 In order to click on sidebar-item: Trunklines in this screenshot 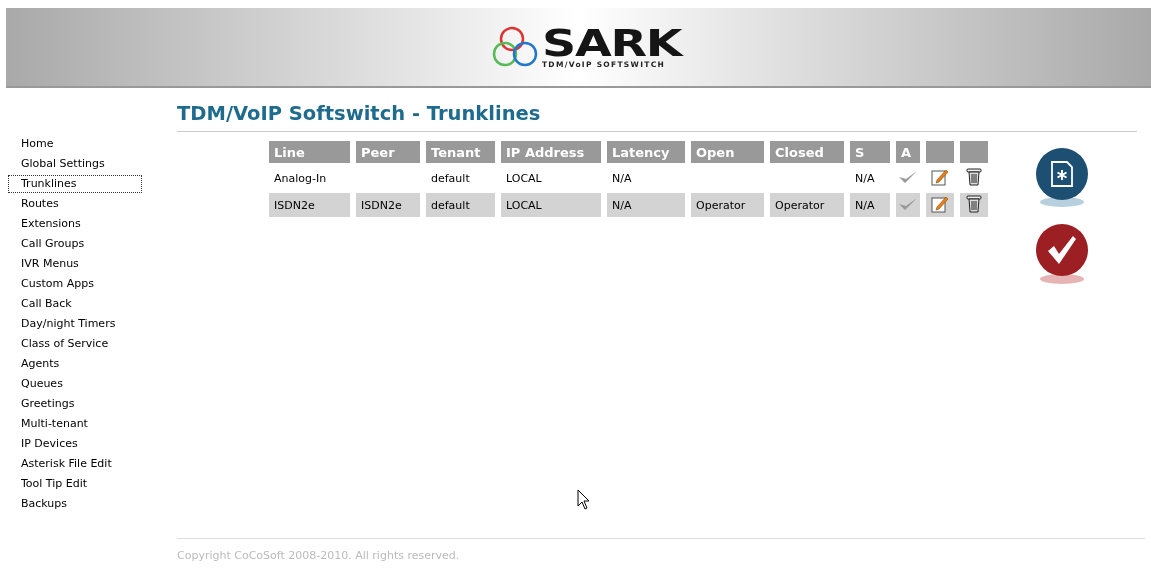, I will do `click(75, 184)`.